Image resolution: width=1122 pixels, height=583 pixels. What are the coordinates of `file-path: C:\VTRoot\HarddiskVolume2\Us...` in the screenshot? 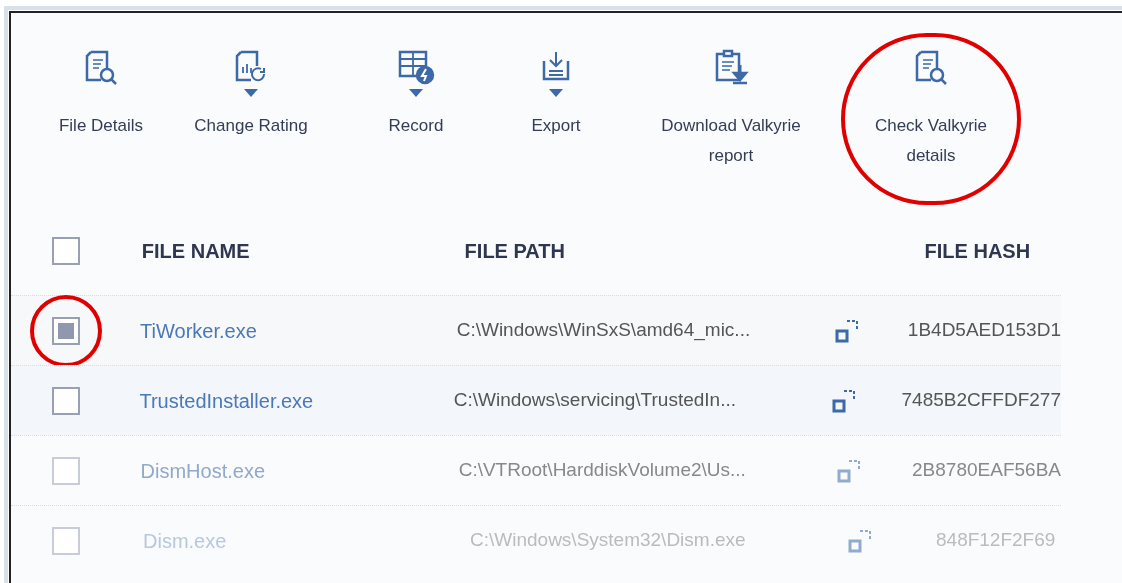 It's located at (602, 470).